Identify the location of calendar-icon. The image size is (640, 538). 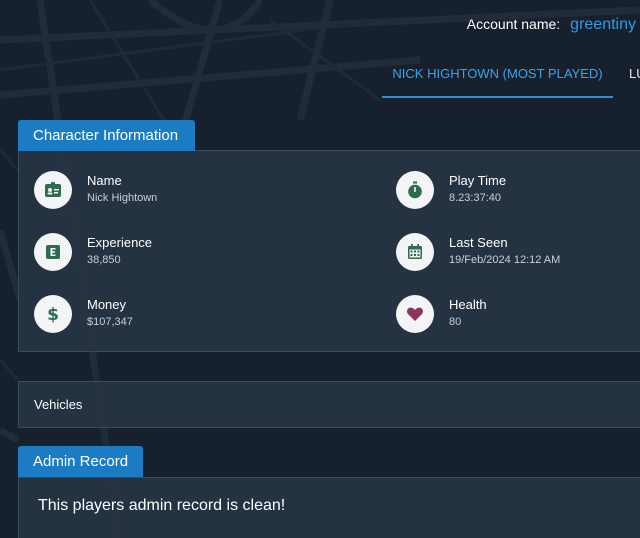
(415, 252).